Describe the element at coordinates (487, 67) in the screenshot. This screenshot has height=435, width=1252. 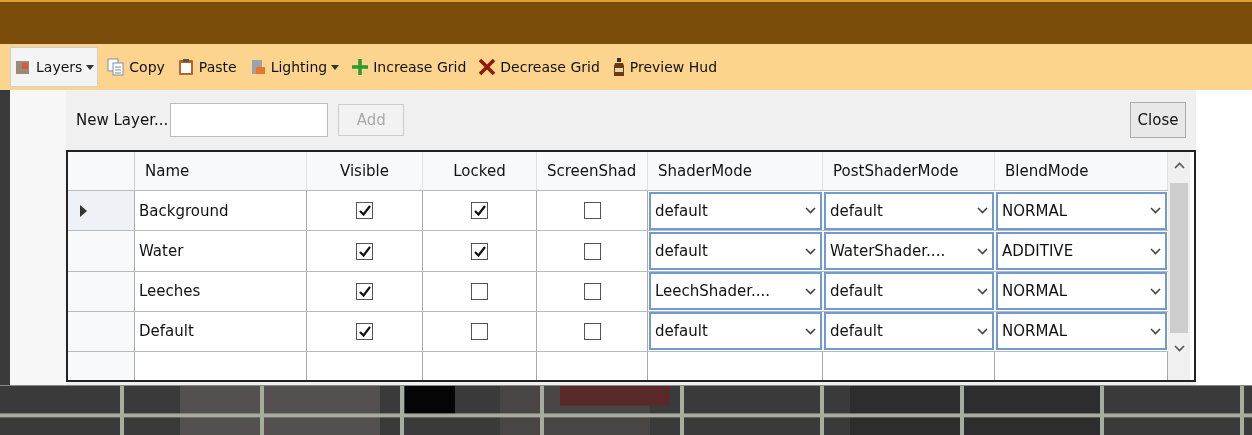
I see `close-icon` at that location.